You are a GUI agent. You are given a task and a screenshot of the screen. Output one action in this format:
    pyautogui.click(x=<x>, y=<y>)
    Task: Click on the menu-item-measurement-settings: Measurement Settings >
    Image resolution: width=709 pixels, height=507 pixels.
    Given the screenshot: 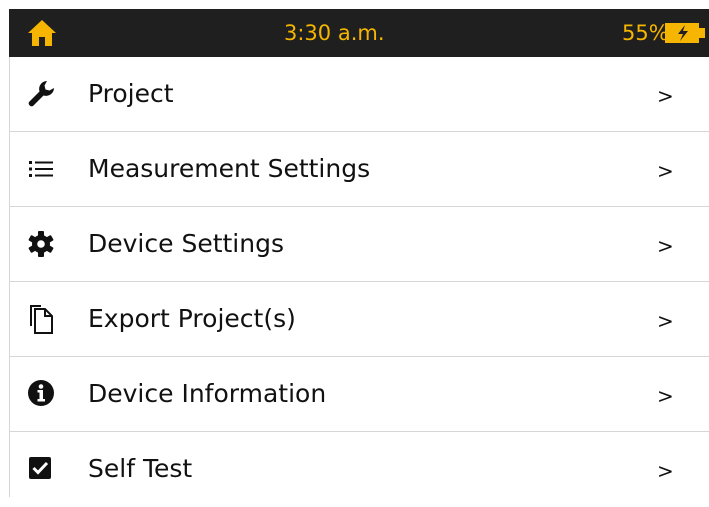 What is the action you would take?
    pyautogui.click(x=359, y=169)
    